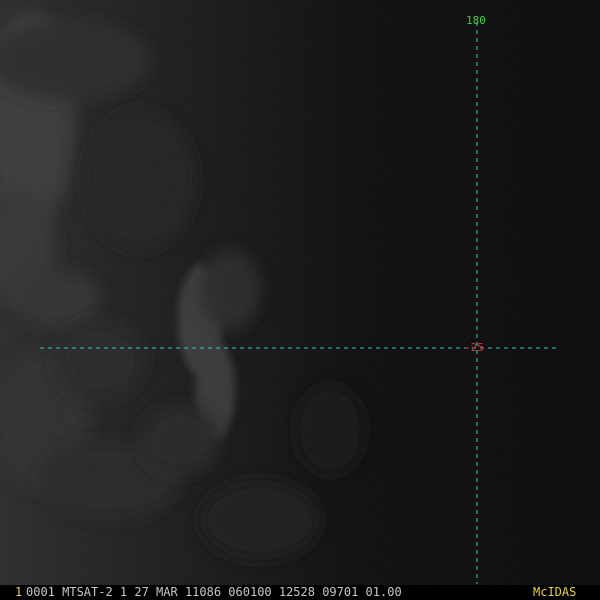 The image size is (600, 600). I want to click on longitude-label: 180, so click(476, 20).